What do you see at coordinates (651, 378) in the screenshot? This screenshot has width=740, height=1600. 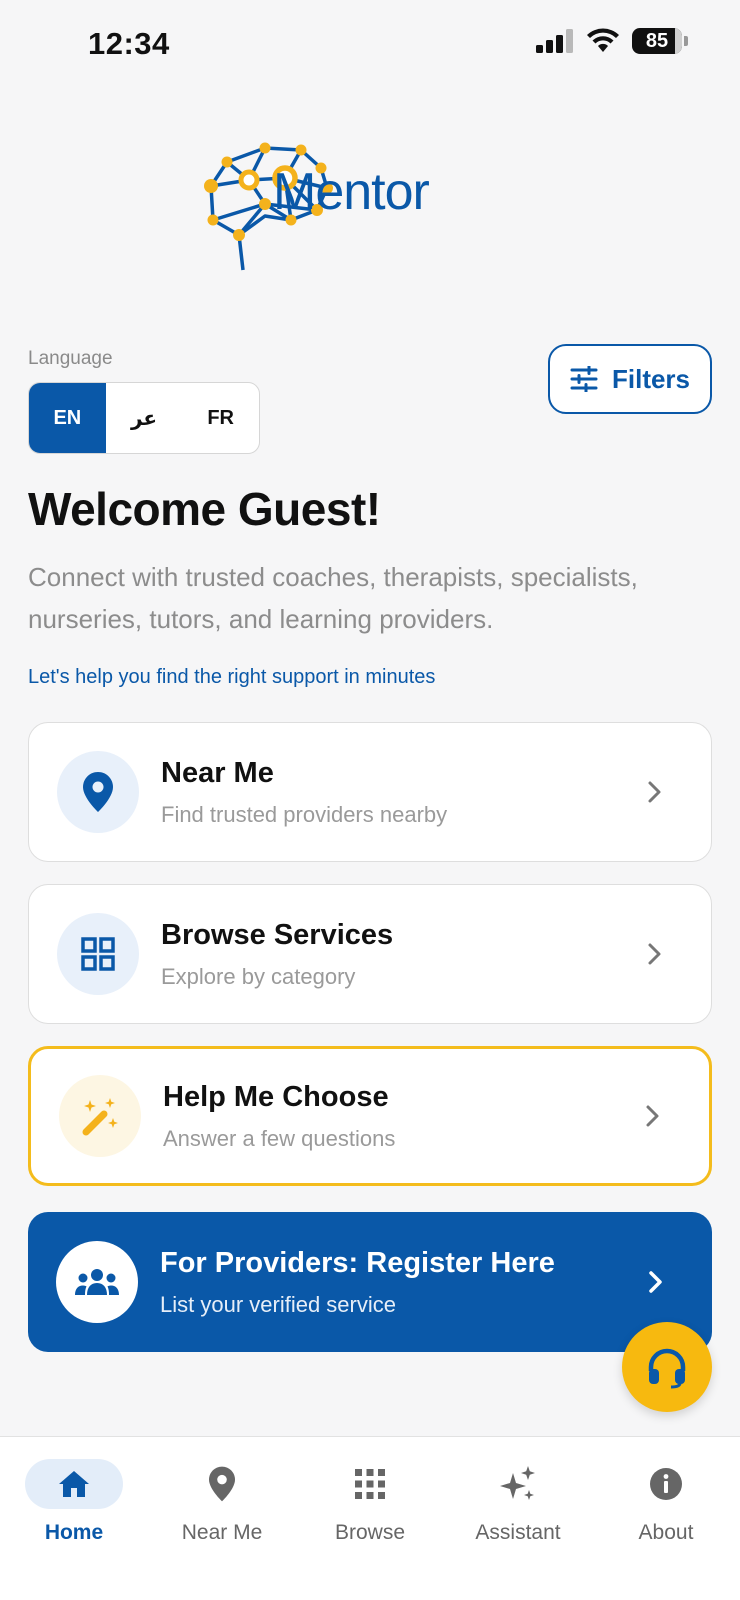 I see `filters-label: Filters` at bounding box center [651, 378].